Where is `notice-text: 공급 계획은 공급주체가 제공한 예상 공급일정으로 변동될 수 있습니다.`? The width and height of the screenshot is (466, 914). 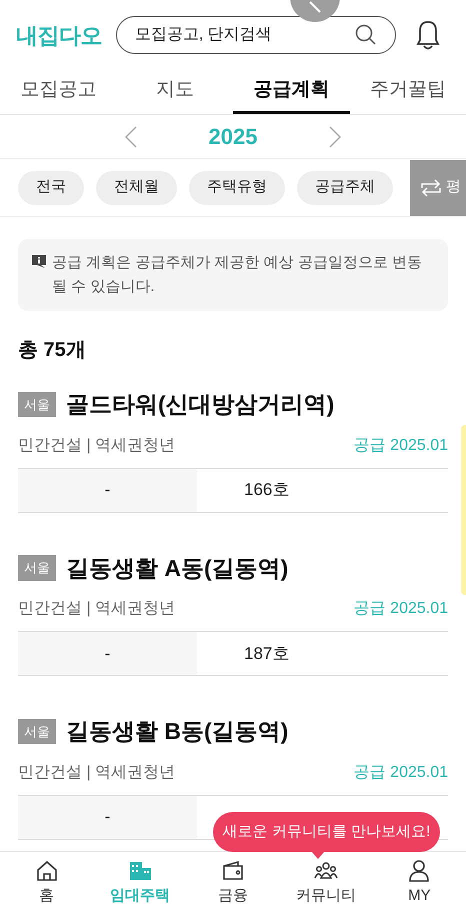 notice-text: 공급 계획은 공급주체가 제공한 예상 공급일정으로 변동될 수 있습니다. is located at coordinates (238, 275).